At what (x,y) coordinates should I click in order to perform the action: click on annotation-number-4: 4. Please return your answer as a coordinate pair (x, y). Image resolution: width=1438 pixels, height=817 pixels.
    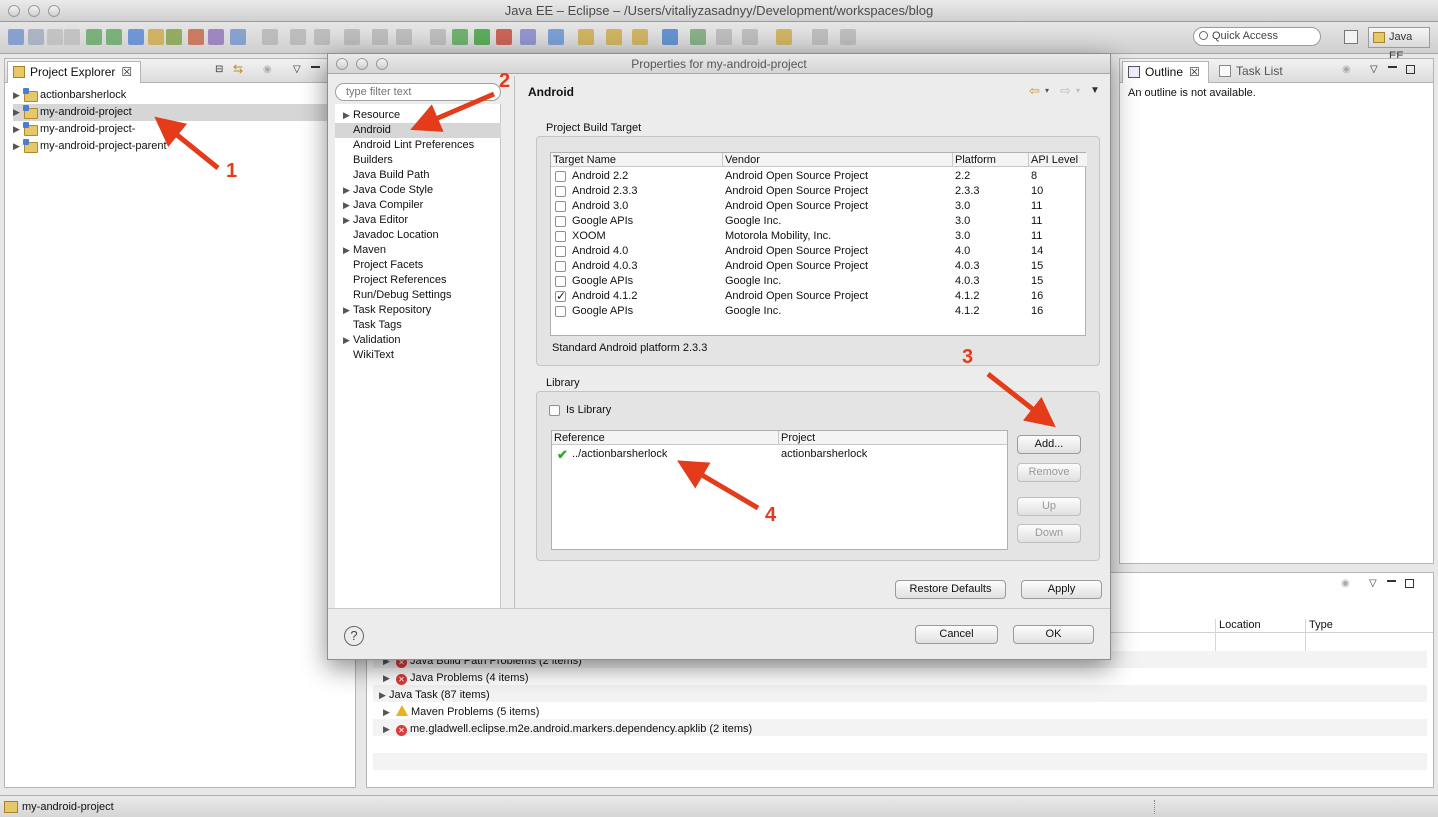
    Looking at the image, I should click on (771, 515).